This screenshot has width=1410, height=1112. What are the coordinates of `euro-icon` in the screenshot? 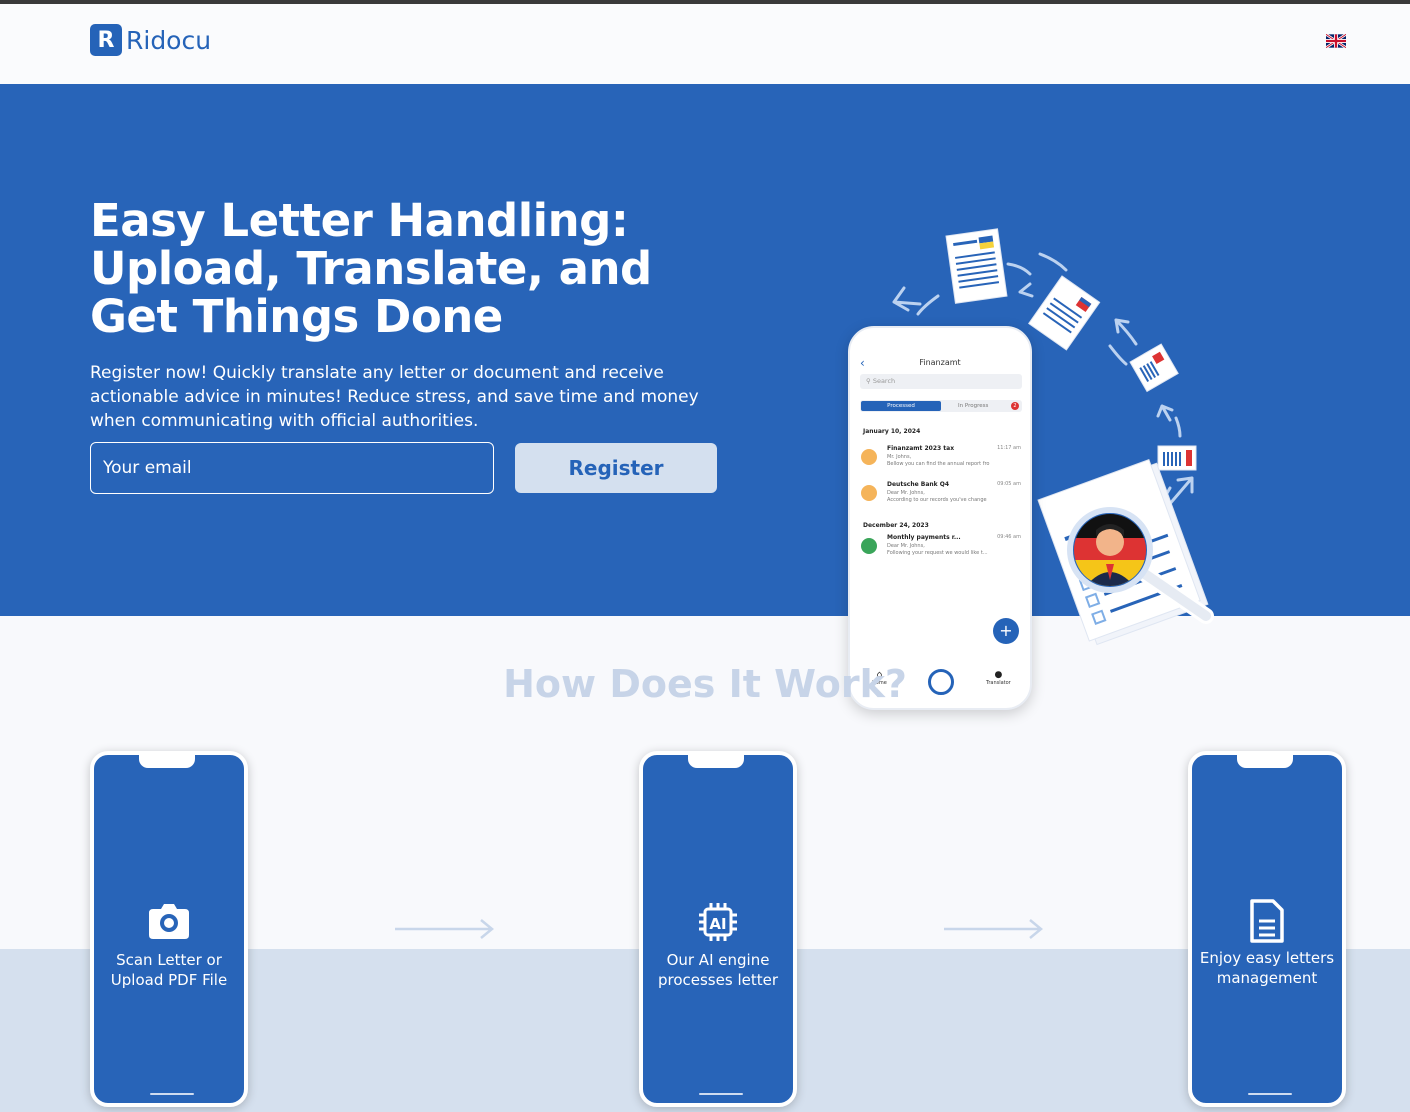 It's located at (869, 493).